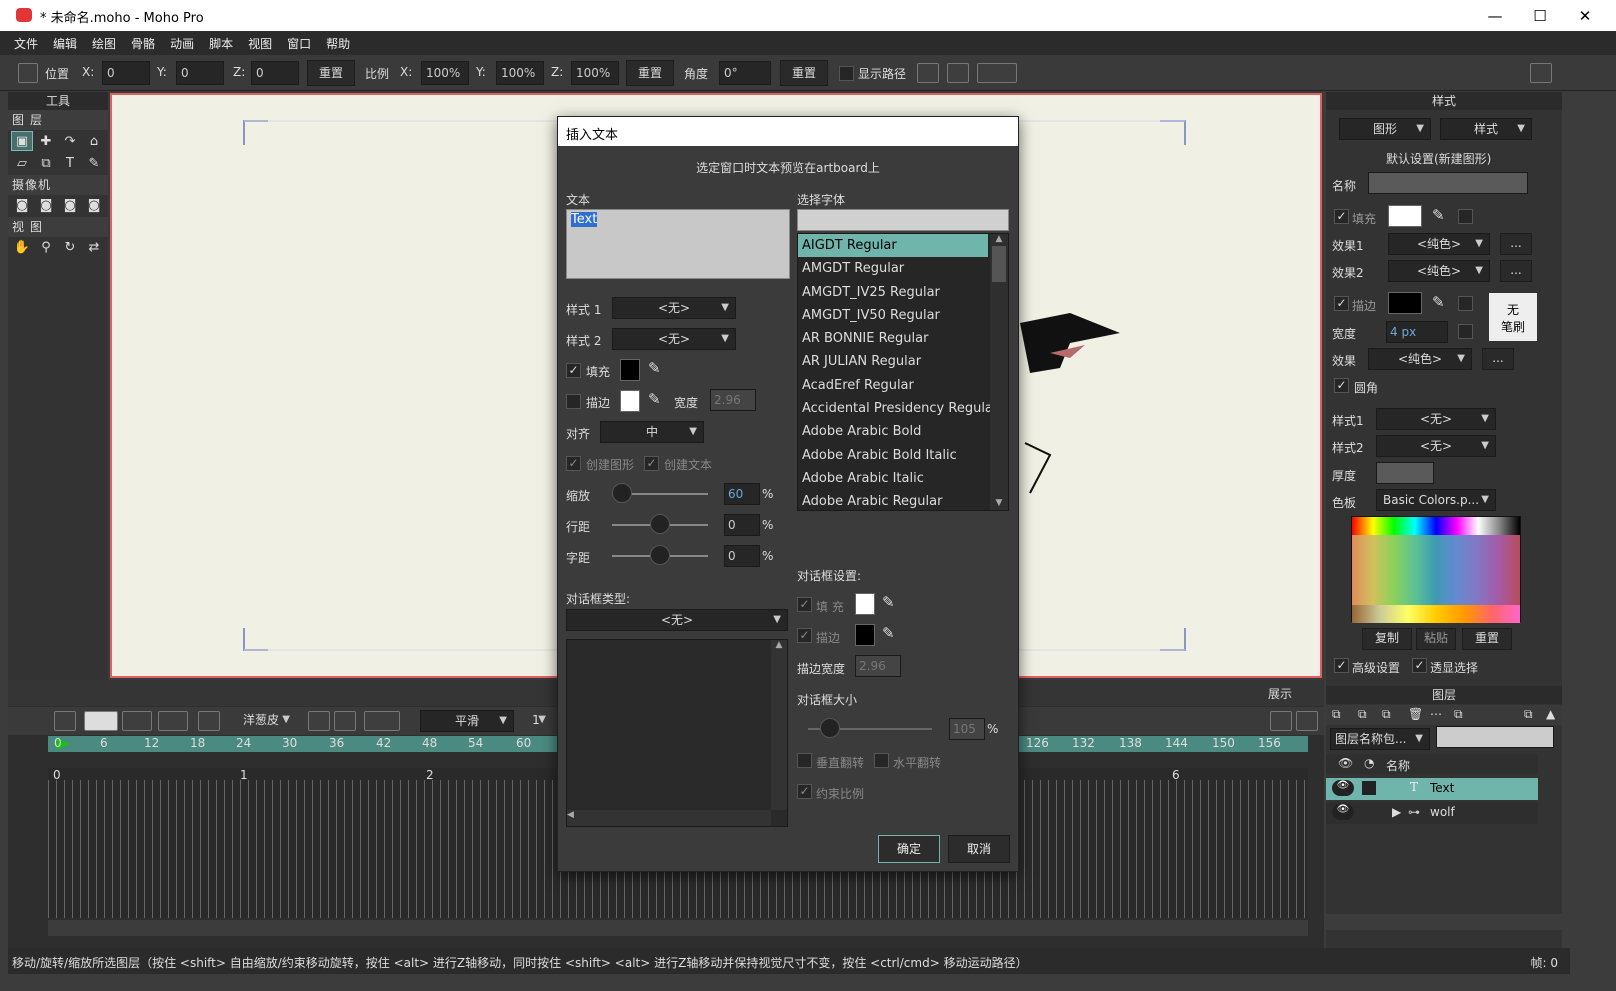 Image resolution: width=1616 pixels, height=991 pixels. I want to click on font-list-scrollbar: ▲ ▼, so click(999, 372).